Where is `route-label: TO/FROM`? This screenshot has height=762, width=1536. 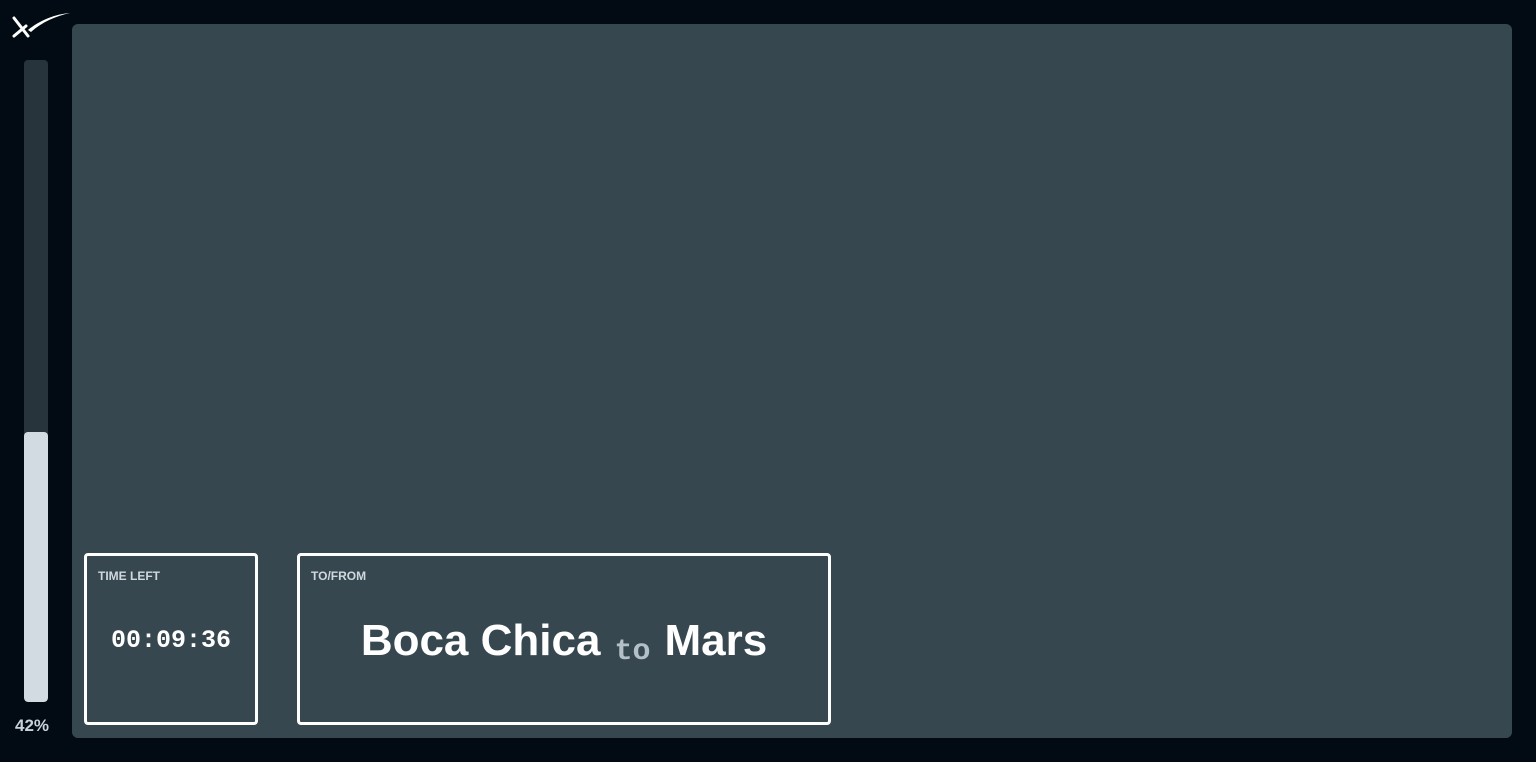 route-label: TO/FROM is located at coordinates (339, 576).